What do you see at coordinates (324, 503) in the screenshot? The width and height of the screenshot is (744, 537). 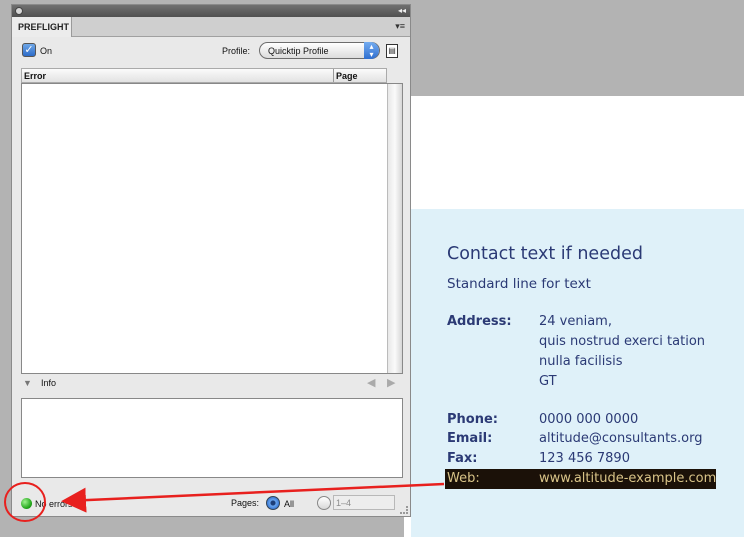 I see `pages-range-radio` at bounding box center [324, 503].